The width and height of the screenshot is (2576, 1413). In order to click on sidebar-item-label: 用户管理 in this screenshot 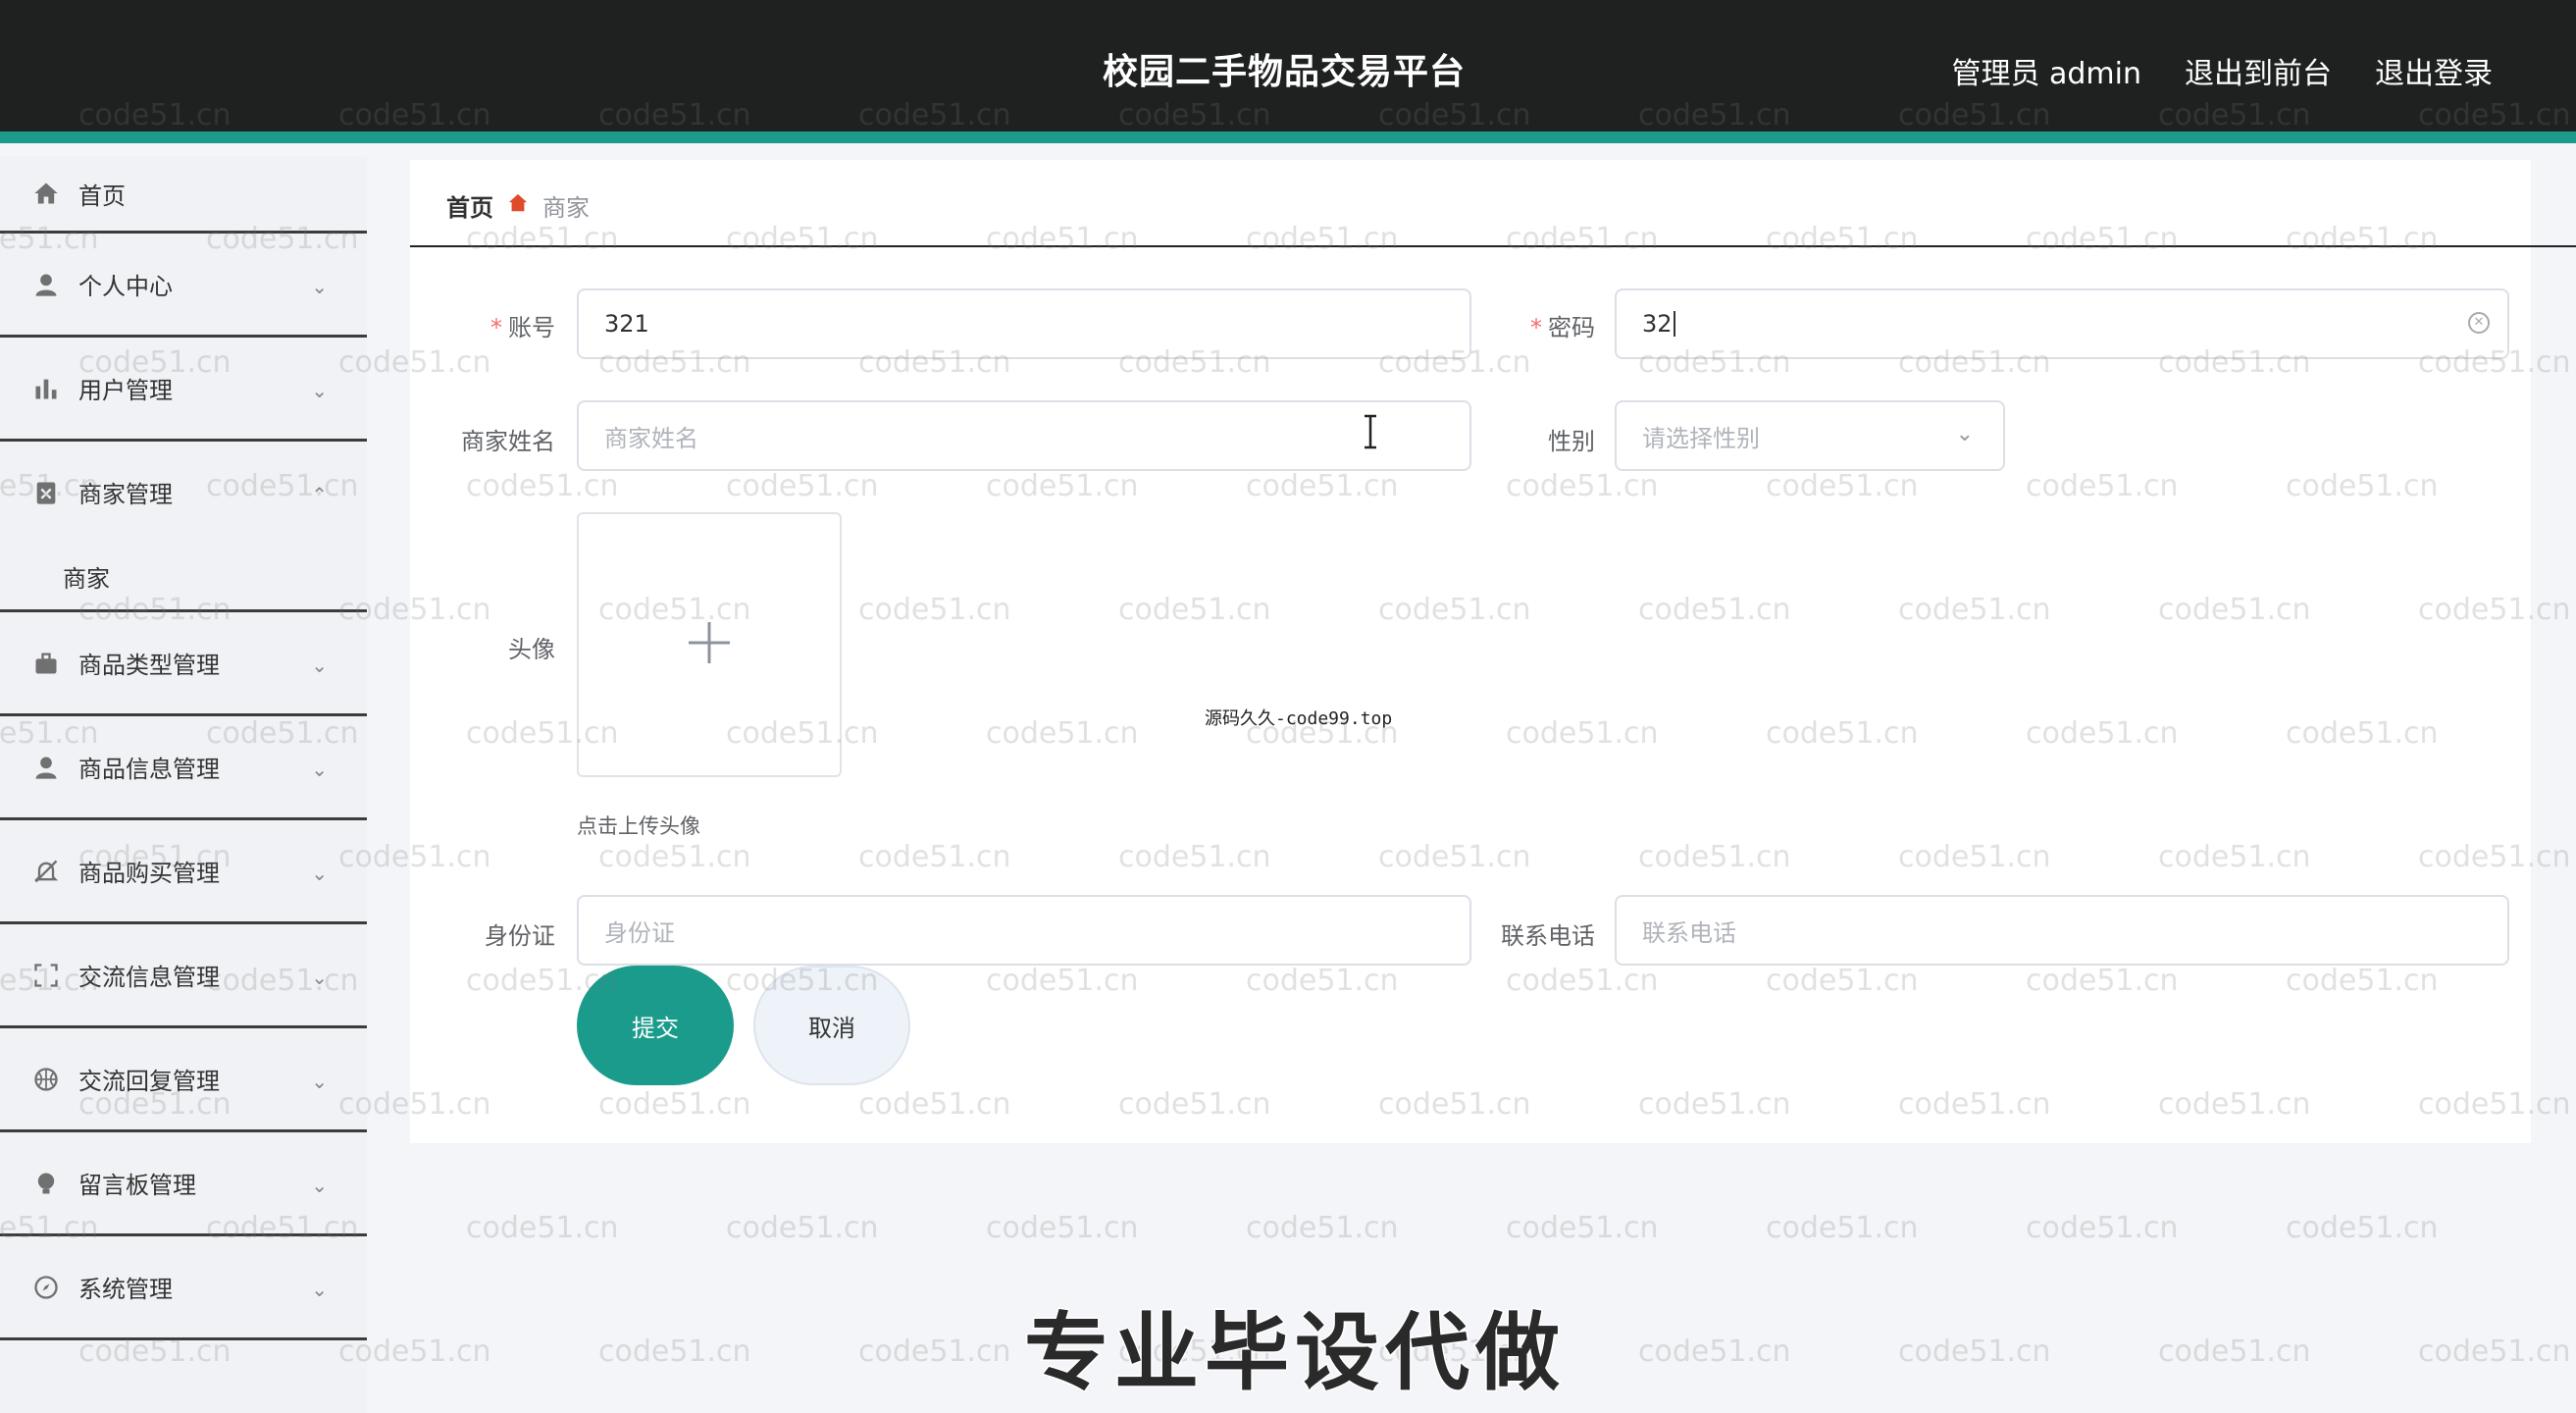, I will do `click(125, 390)`.